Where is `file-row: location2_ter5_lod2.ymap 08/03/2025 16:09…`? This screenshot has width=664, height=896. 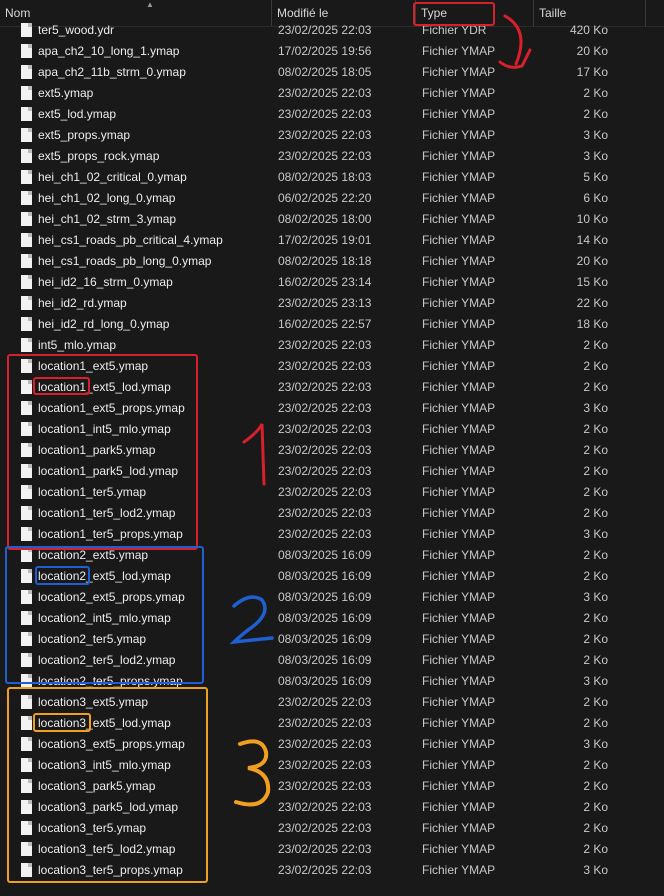
file-row: location2_ter5_lod2.ymap 08/03/2025 16:09… is located at coordinates (332, 660).